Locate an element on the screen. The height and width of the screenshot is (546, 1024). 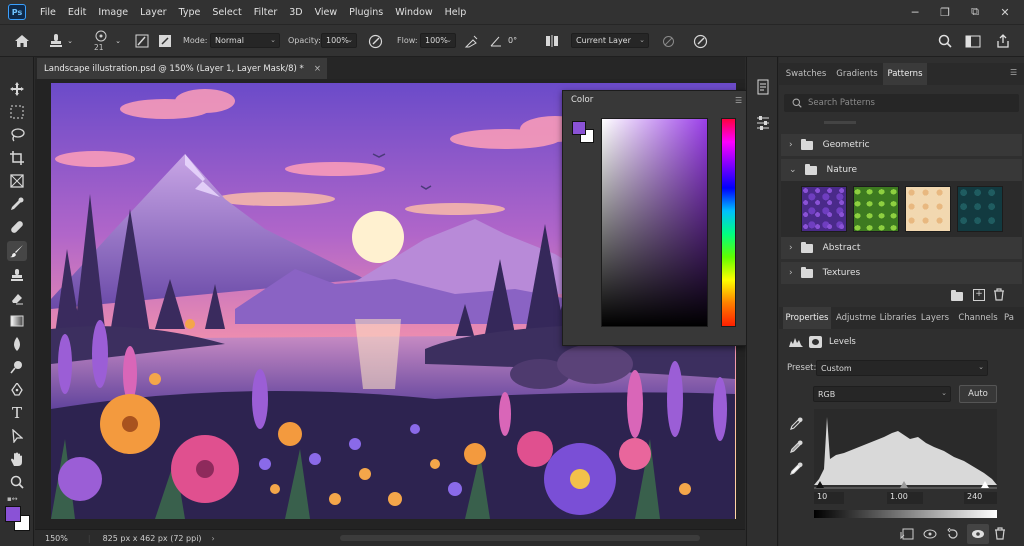
tab-adjustments: Adjustme is located at coordinates (856, 318).